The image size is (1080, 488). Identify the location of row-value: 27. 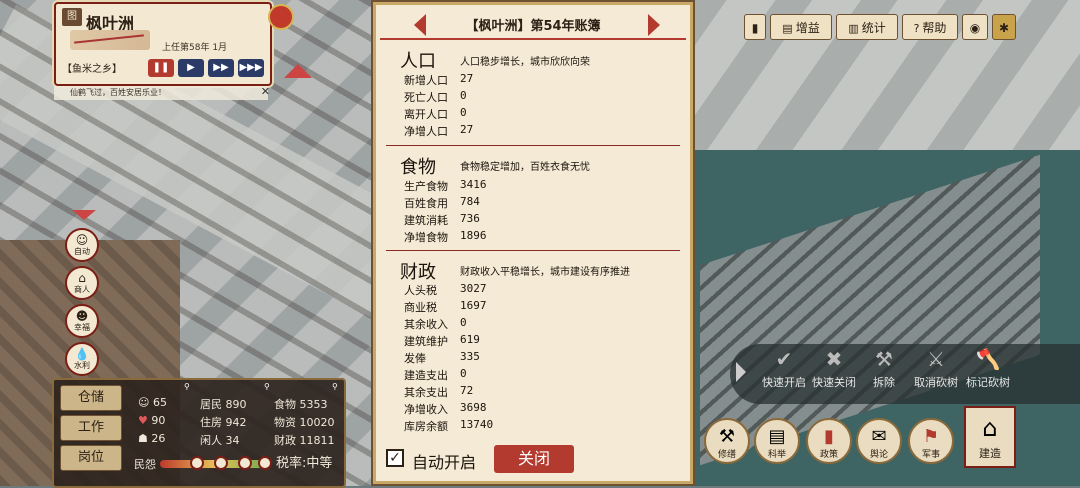
(467, 78).